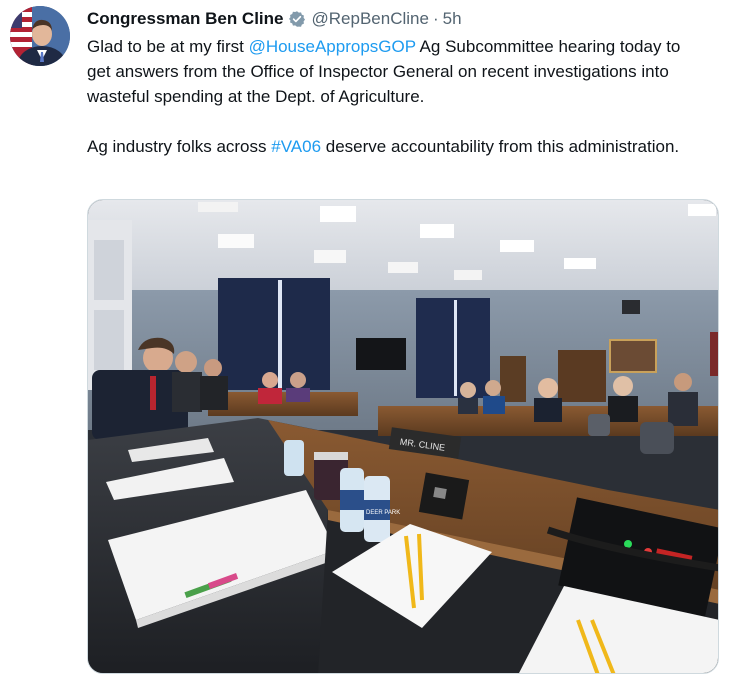  What do you see at coordinates (294, 458) in the screenshot?
I see `water-bottle` at bounding box center [294, 458].